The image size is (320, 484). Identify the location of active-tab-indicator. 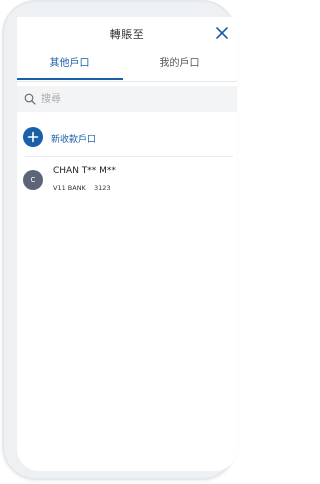
(70, 79).